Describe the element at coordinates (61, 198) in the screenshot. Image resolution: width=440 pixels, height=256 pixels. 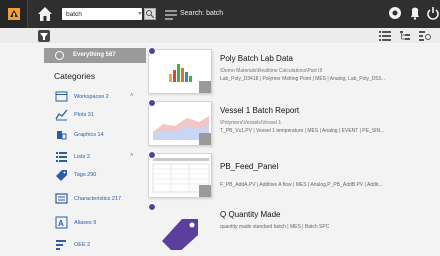
I see `characteristics-icon` at that location.